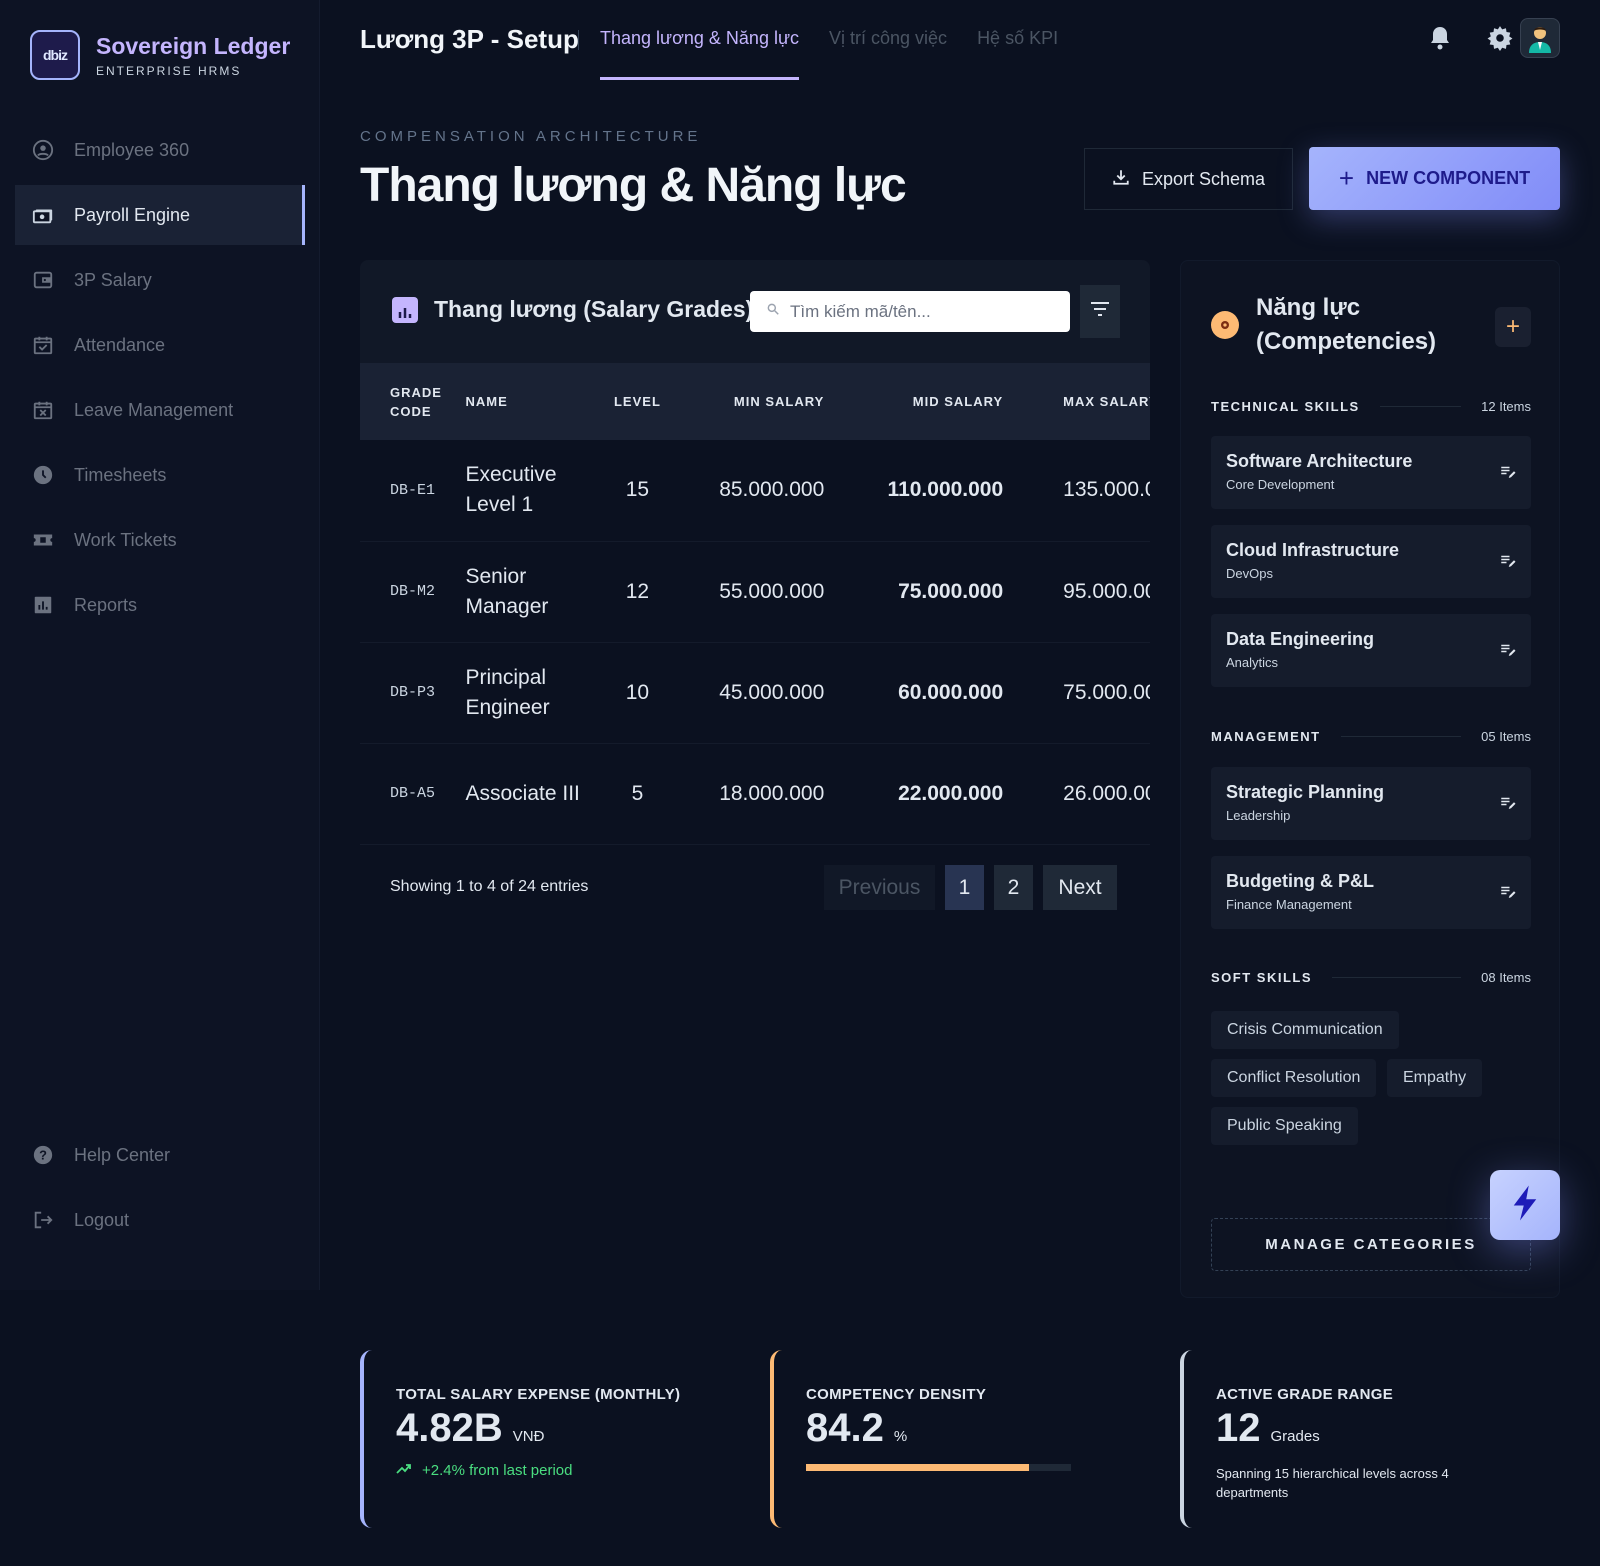  I want to click on manage-categories-button: MANAGE CATEGORIES, so click(1371, 1244).